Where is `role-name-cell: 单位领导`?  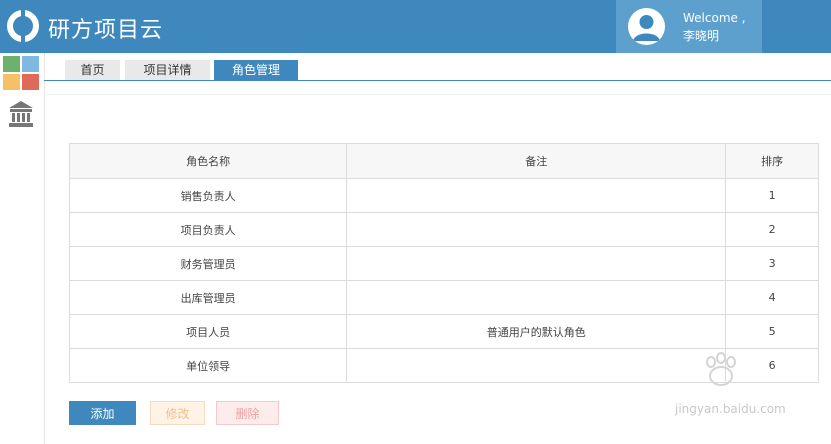 role-name-cell: 单位领导 is located at coordinates (208, 365).